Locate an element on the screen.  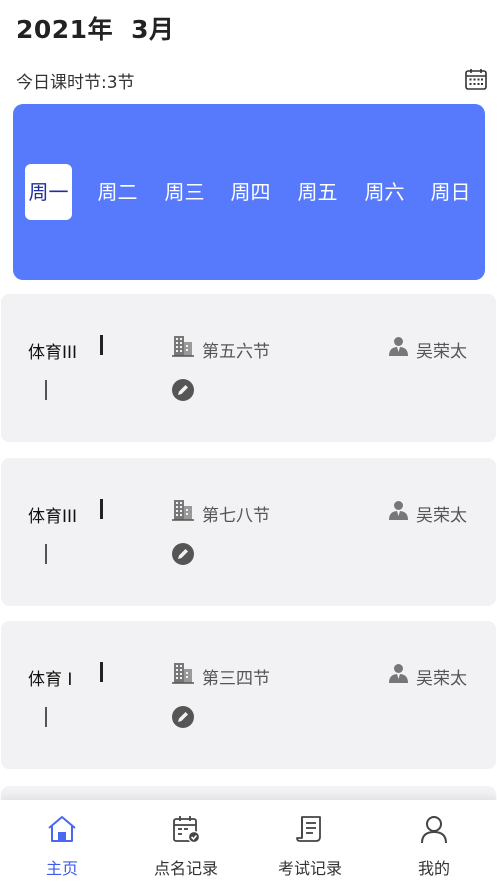
tab-attendance: 点名记录 is located at coordinates (186, 841).